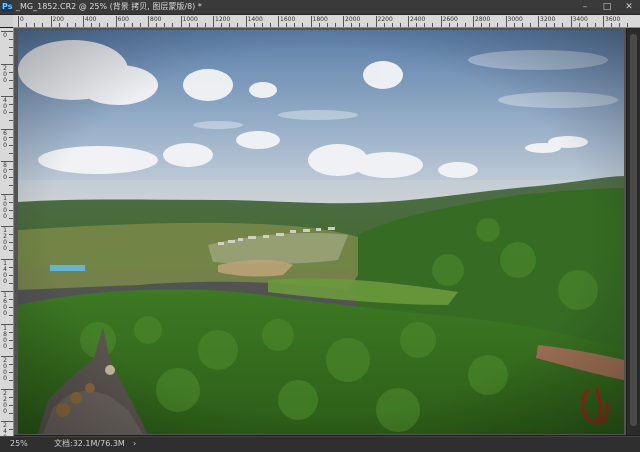  Describe the element at coordinates (134, 444) in the screenshot. I see `status-menu-arrow-icon: ›` at that location.